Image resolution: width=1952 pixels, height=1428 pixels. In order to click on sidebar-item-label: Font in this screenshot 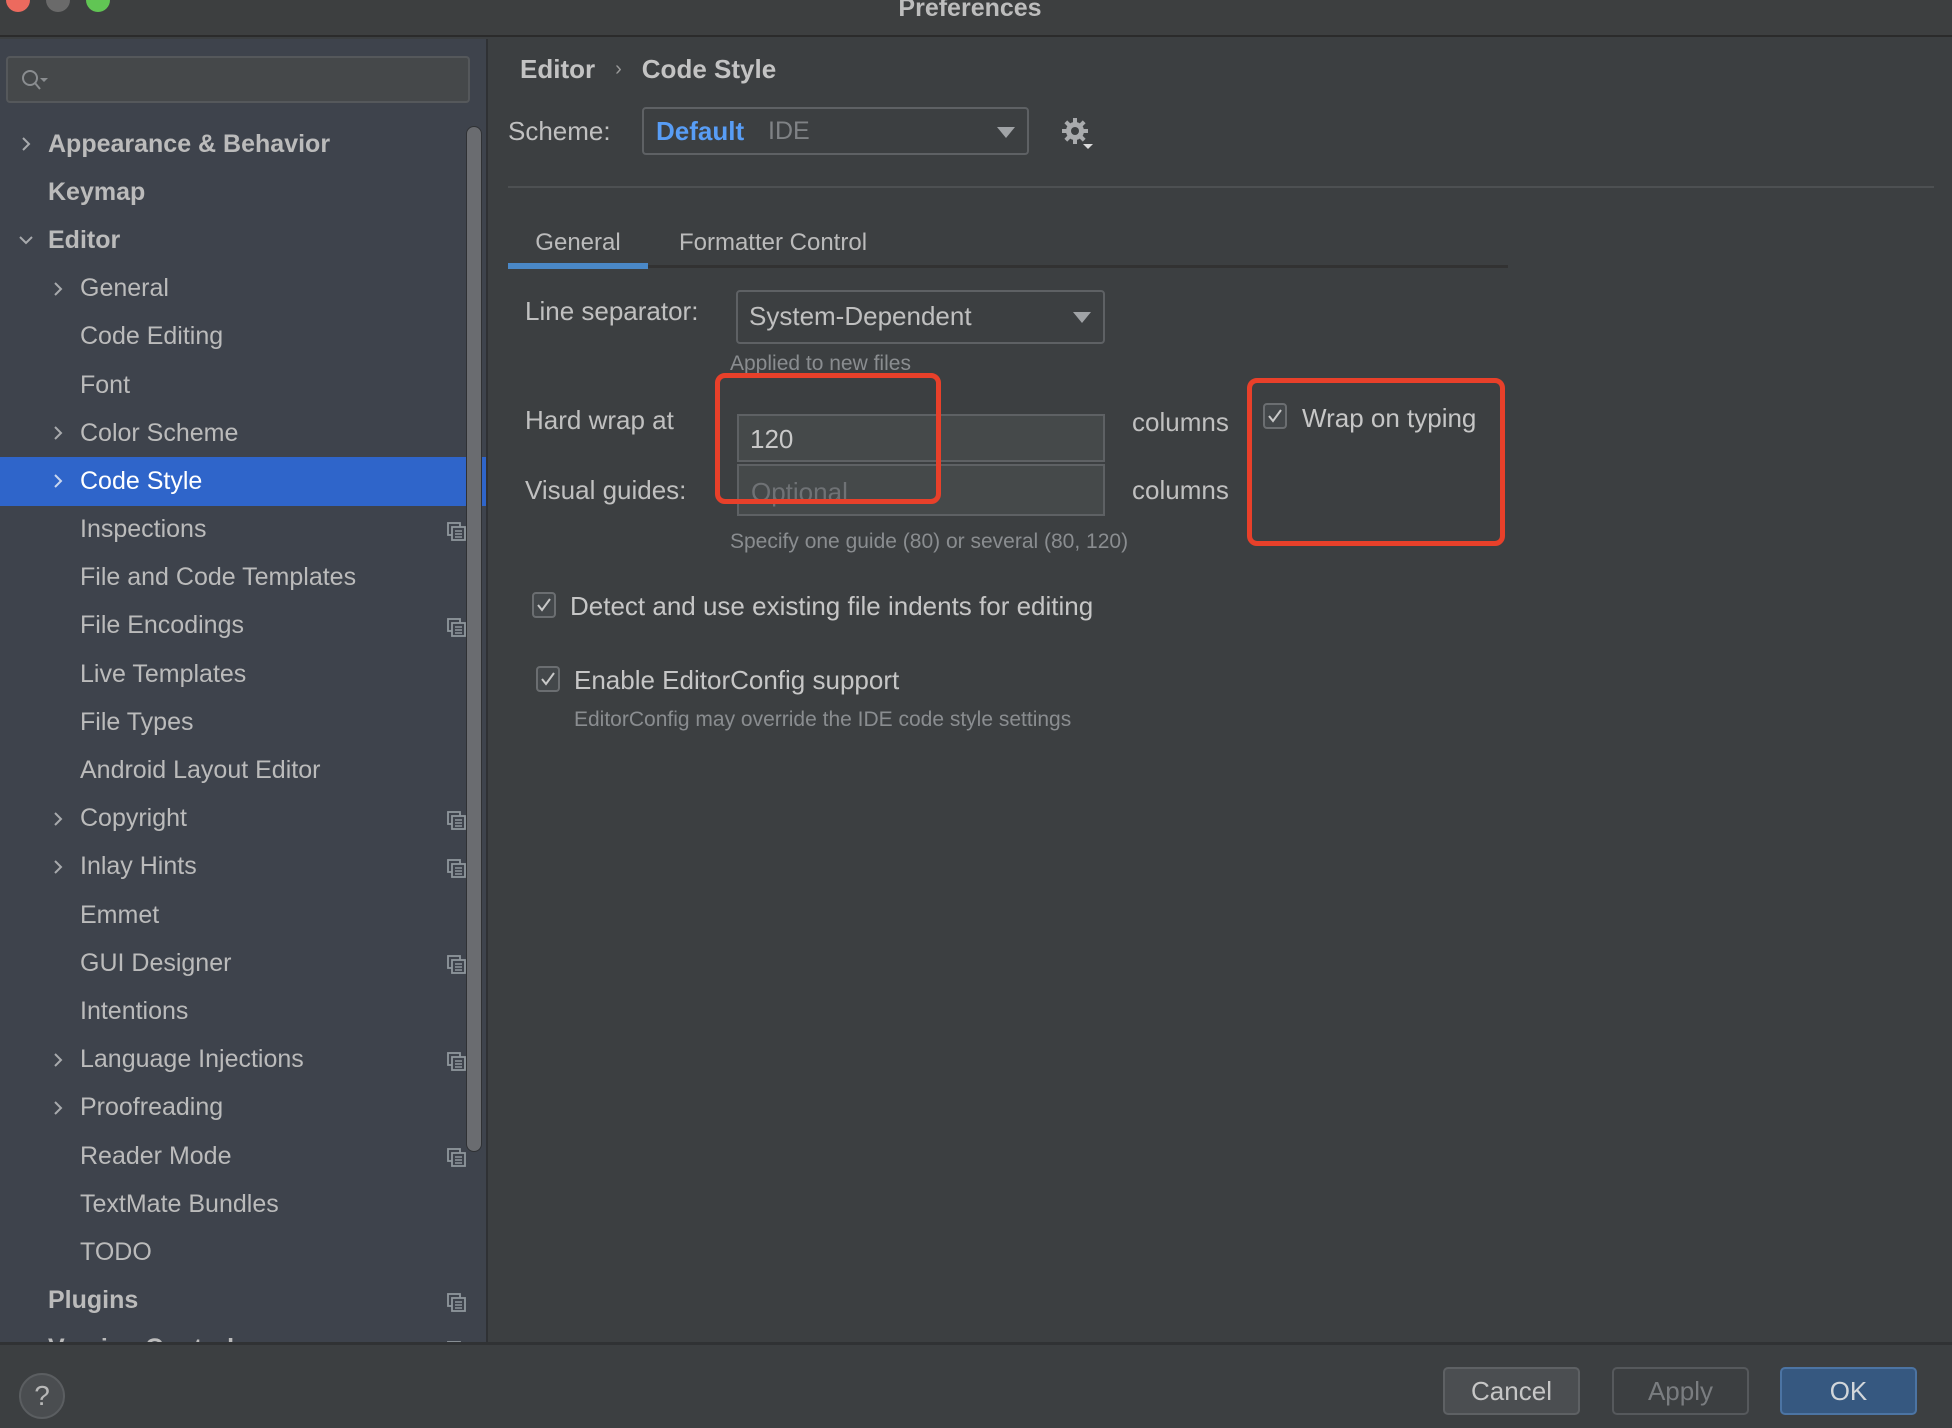, I will do `click(105, 384)`.